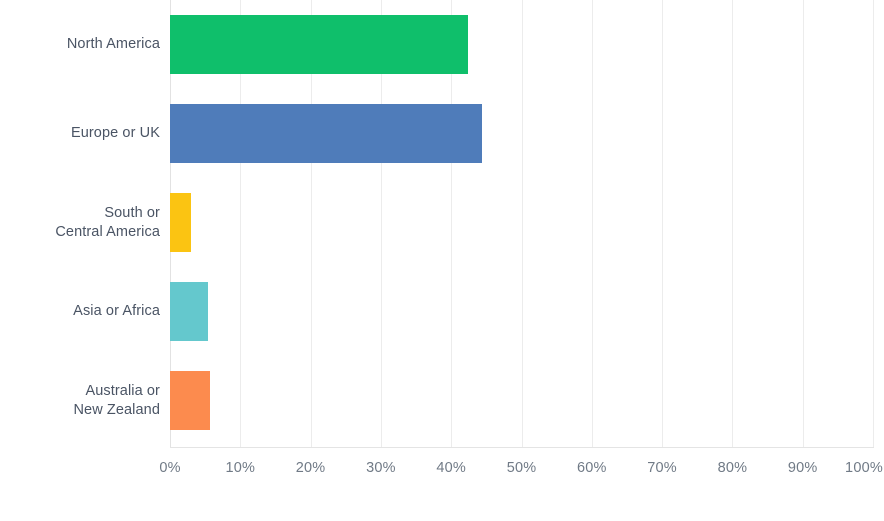 This screenshot has height=521, width=884. I want to click on category-label-australia-or-new-zealand: Australia or New Zealand, so click(80, 400).